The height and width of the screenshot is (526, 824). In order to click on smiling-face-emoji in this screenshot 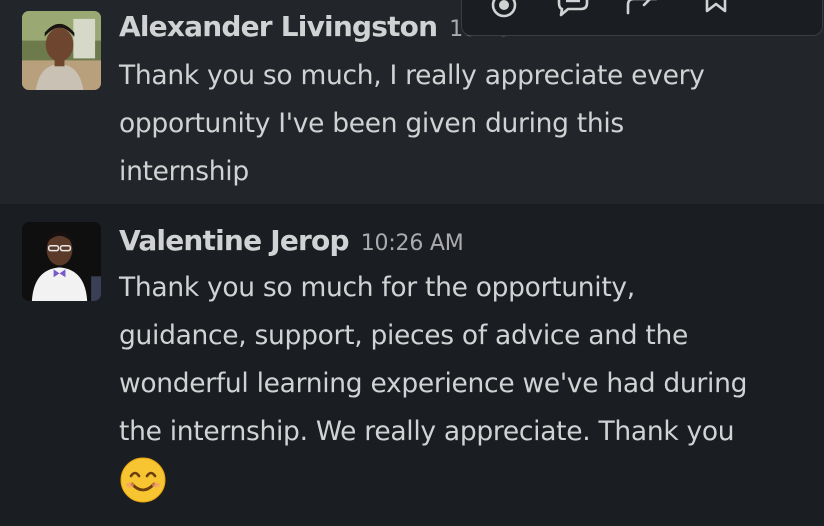, I will do `click(143, 480)`.